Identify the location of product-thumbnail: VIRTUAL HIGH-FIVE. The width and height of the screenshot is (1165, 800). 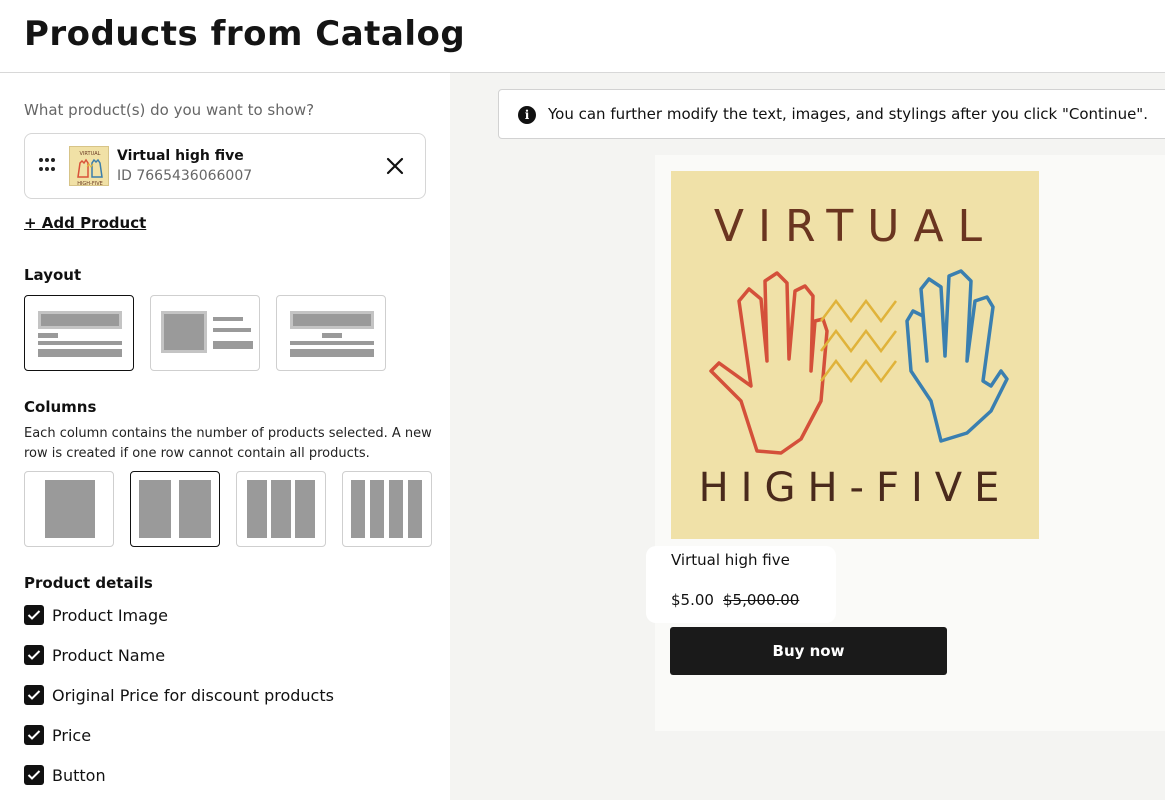
(89, 166).